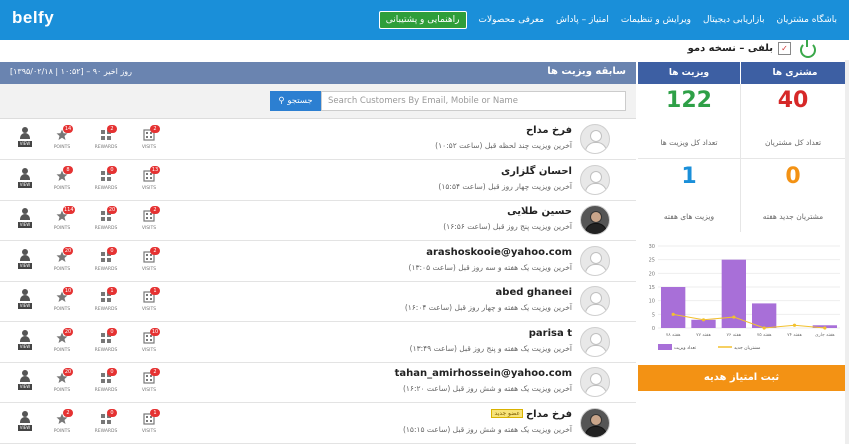  What do you see at coordinates (499, 252) in the screenshot?
I see `customer-name: arashoskooie@yahoo.com` at bounding box center [499, 252].